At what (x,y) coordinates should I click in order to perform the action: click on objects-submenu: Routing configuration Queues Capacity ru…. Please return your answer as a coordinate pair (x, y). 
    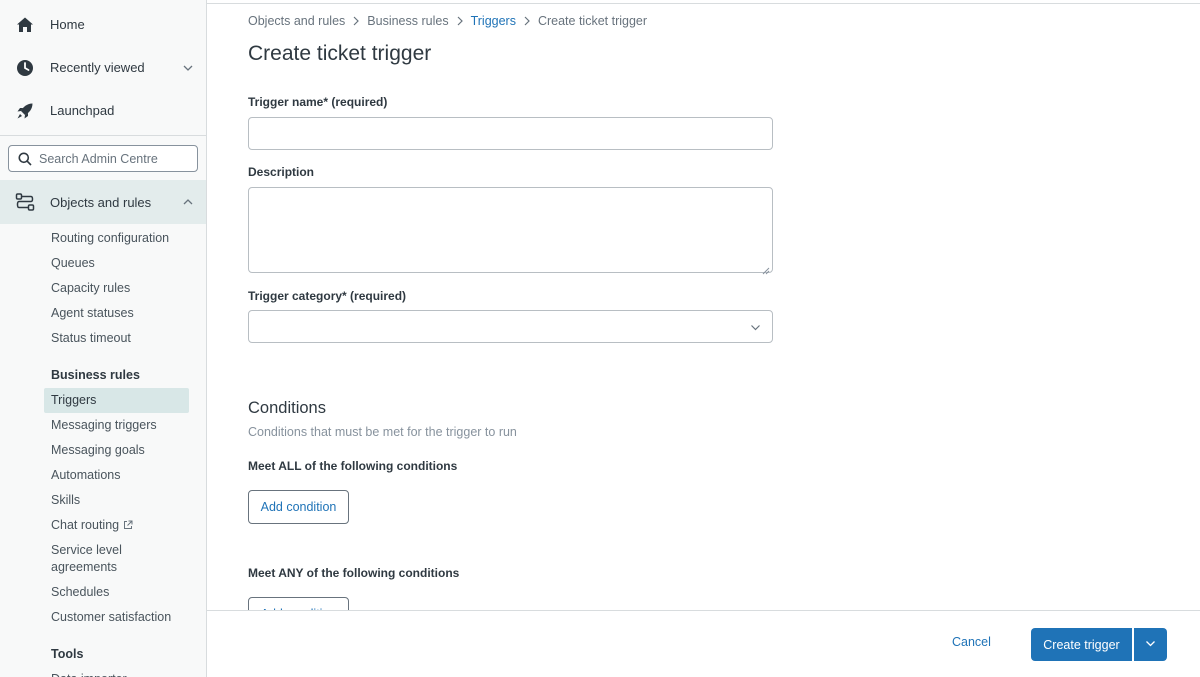
    Looking at the image, I should click on (103, 450).